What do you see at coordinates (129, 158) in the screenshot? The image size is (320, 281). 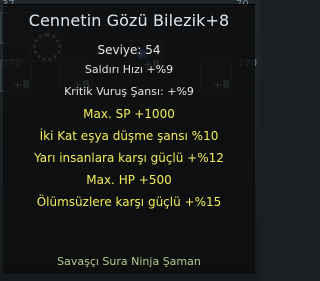 I see `bonus-half-human: Yarı insanlara karşı güçlü +%12` at bounding box center [129, 158].